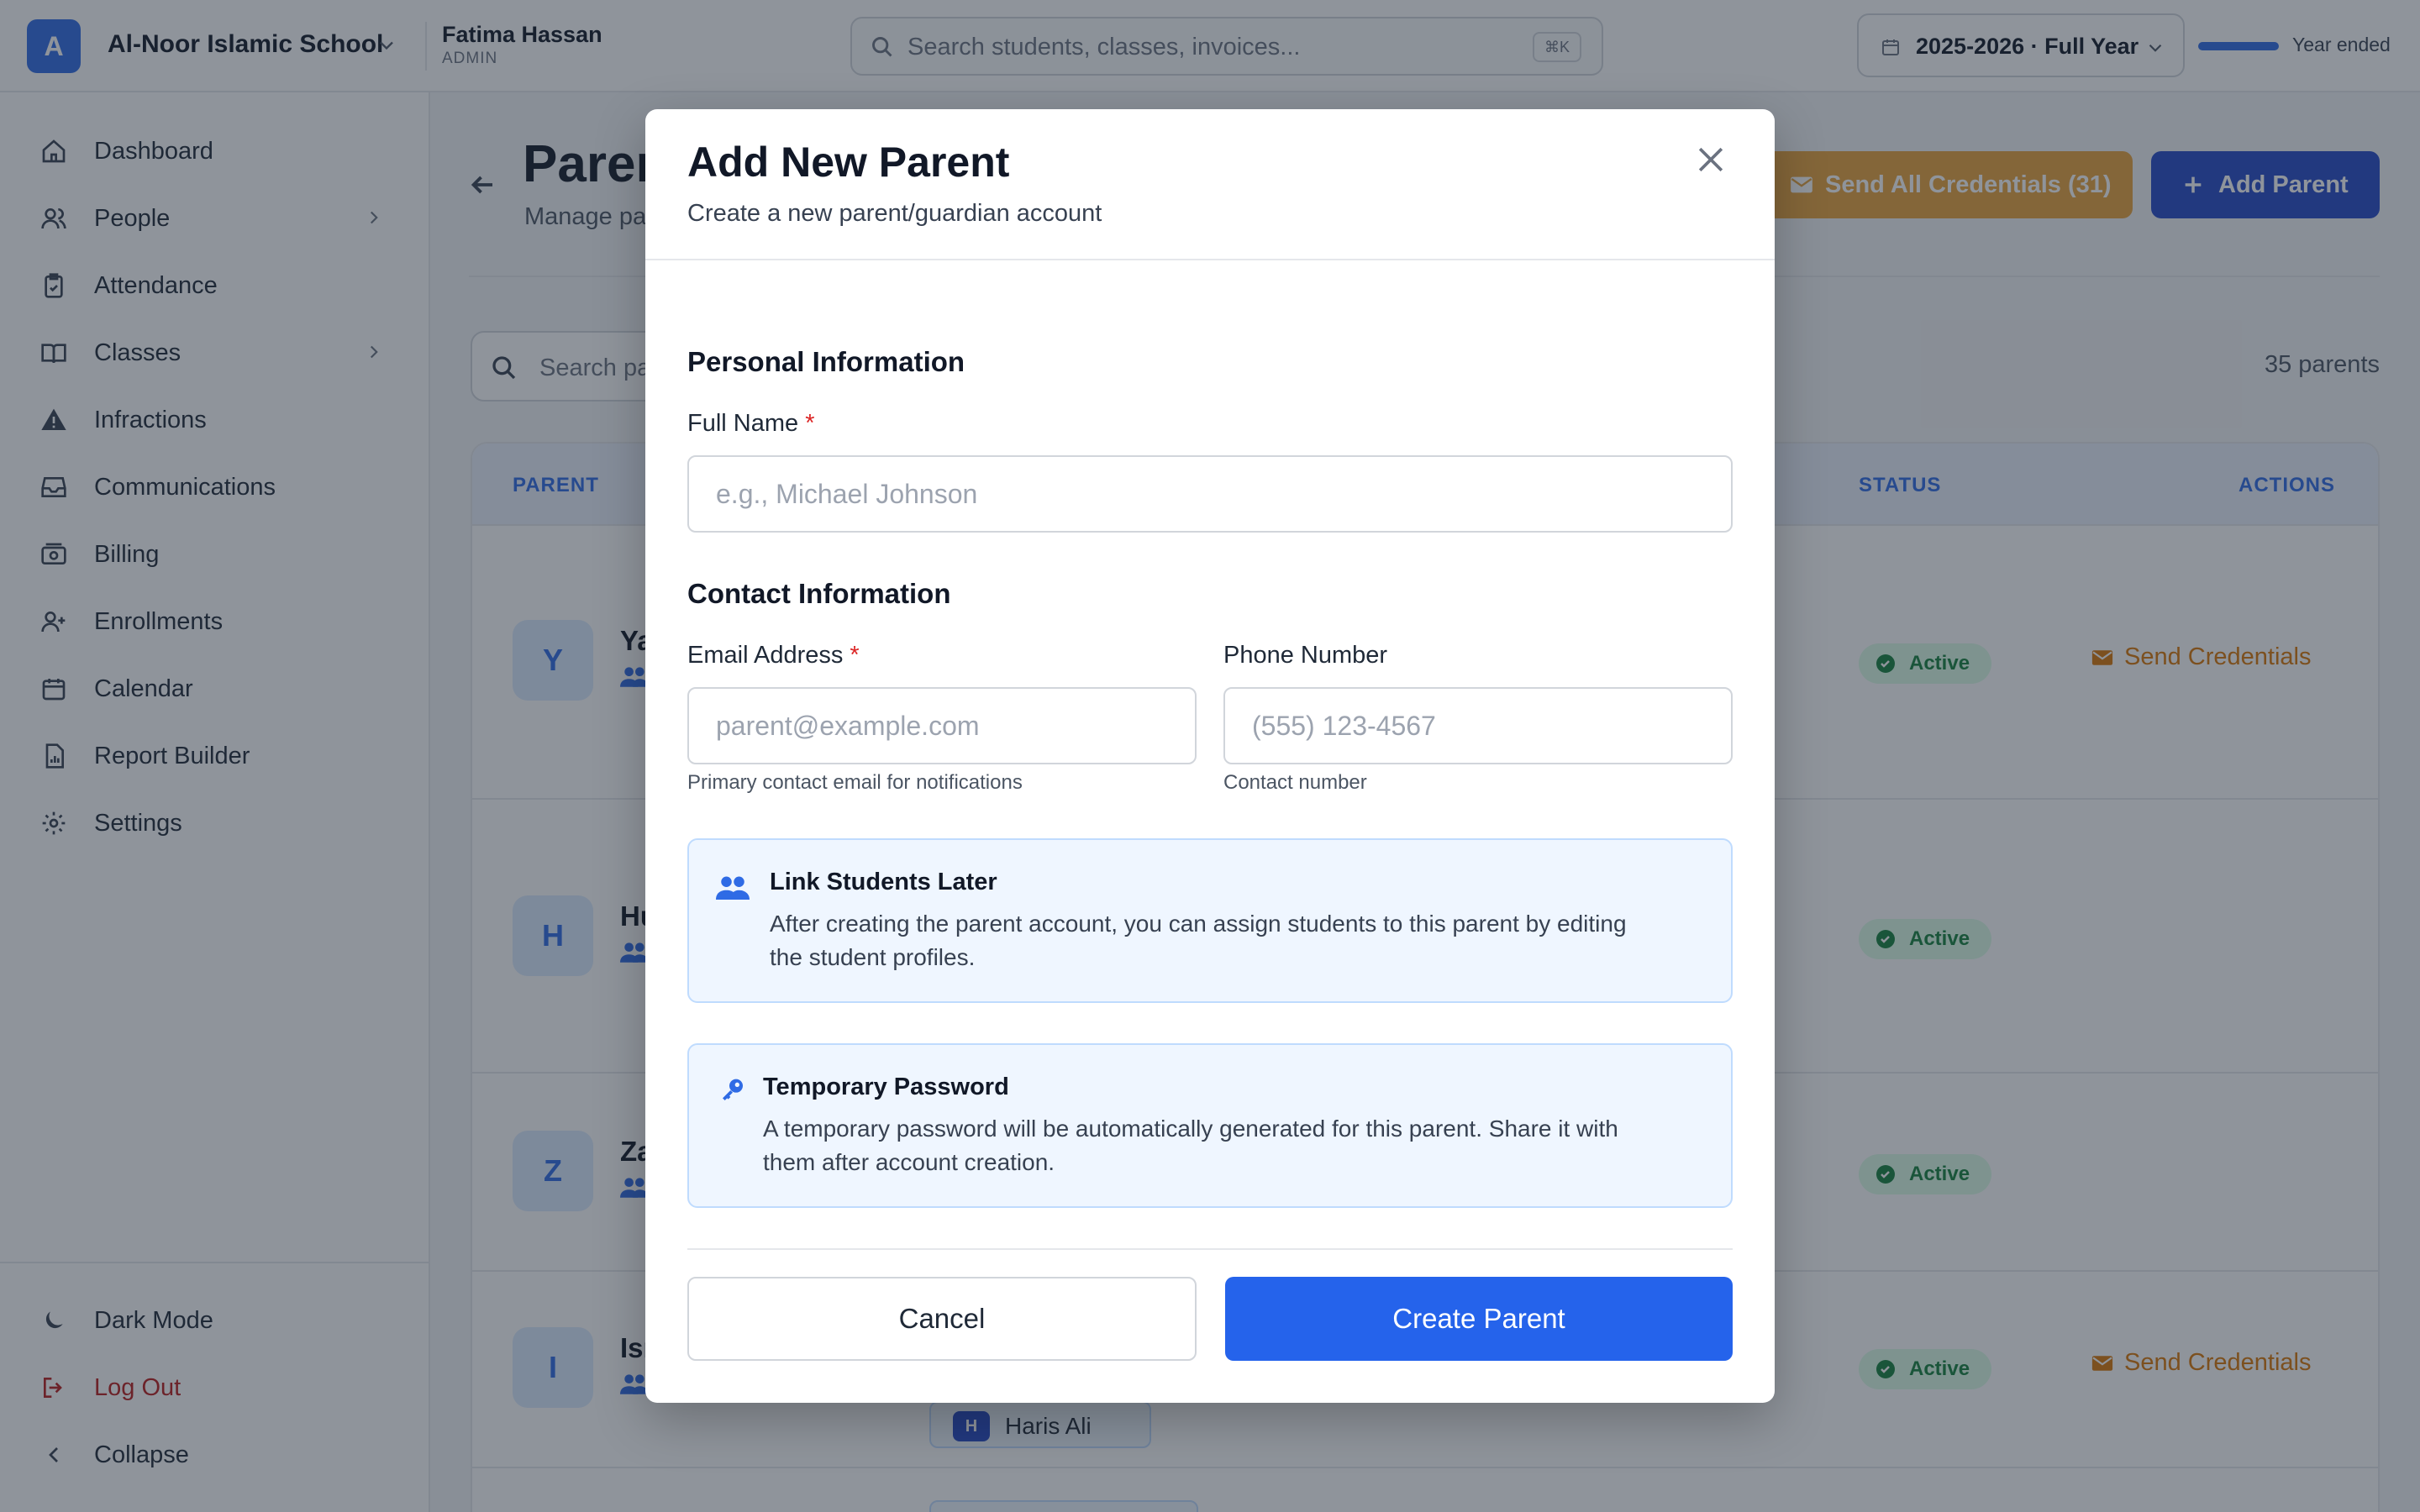 The image size is (2420, 1512). Describe the element at coordinates (855, 782) in the screenshot. I see `email-help-text: Primary contact email for notifications` at that location.